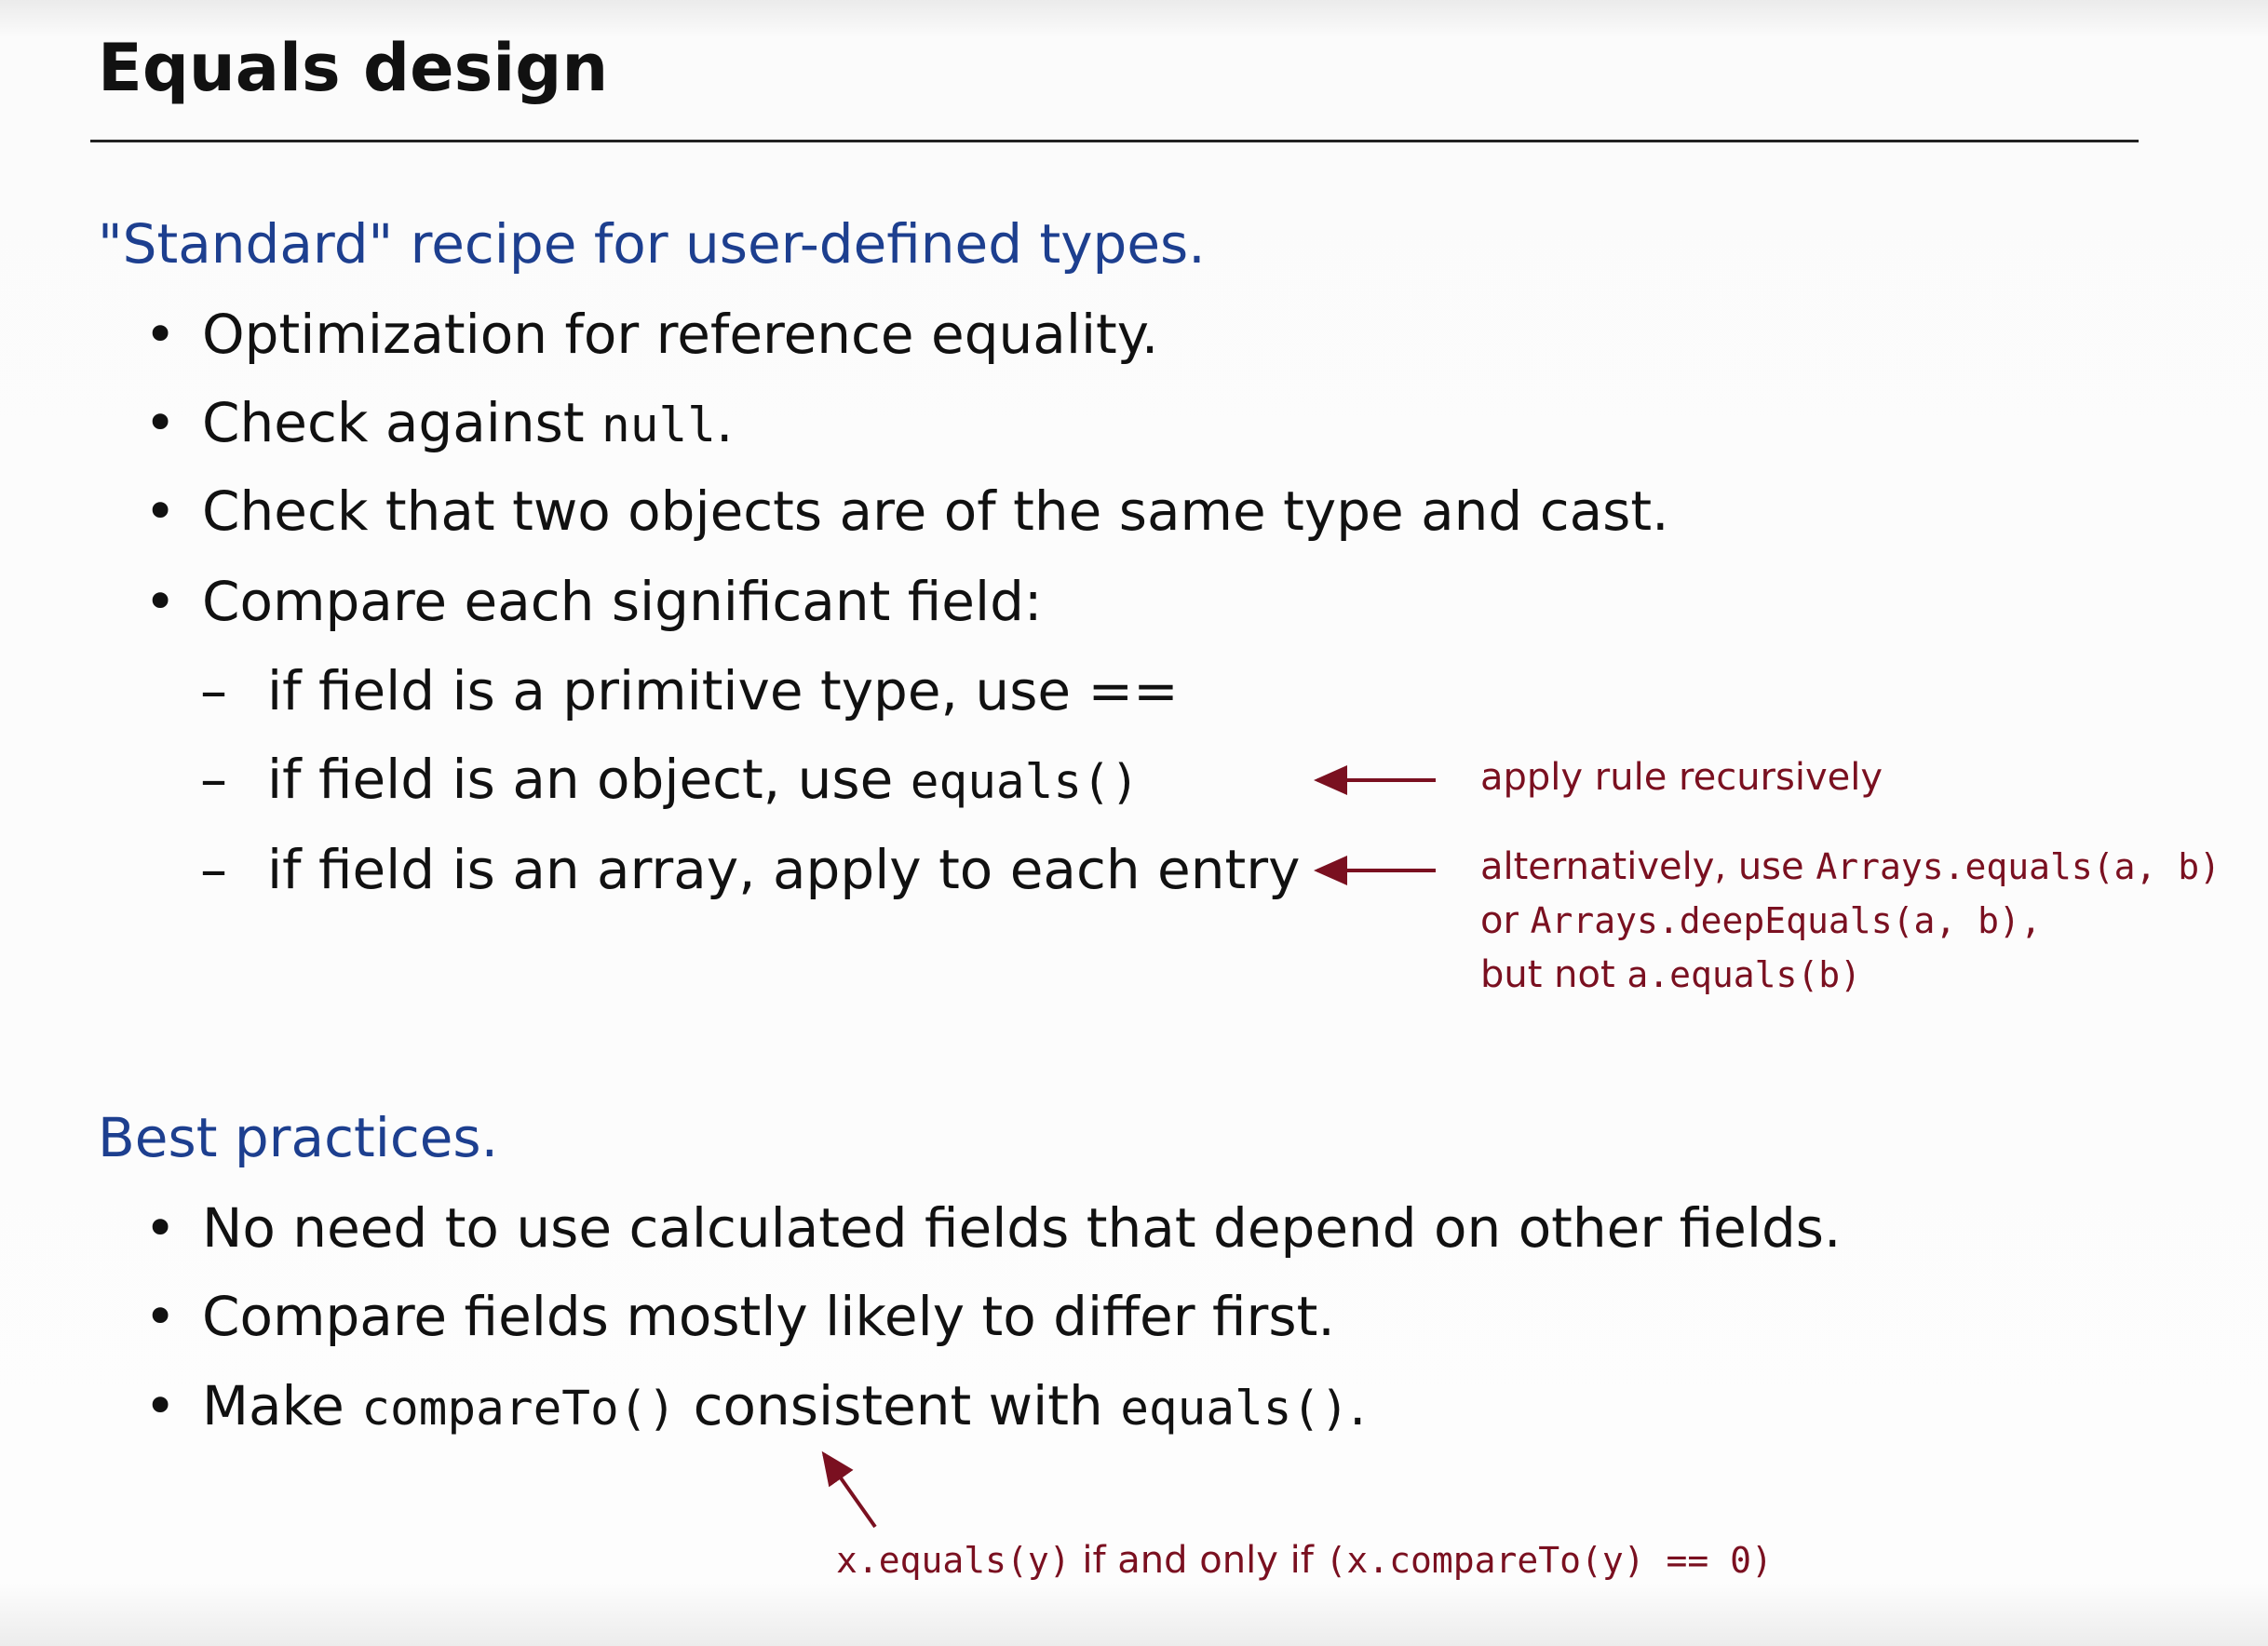 The width and height of the screenshot is (2268, 1646). What do you see at coordinates (849, 1489) in the screenshot?
I see `arrow-up-left-icon` at bounding box center [849, 1489].